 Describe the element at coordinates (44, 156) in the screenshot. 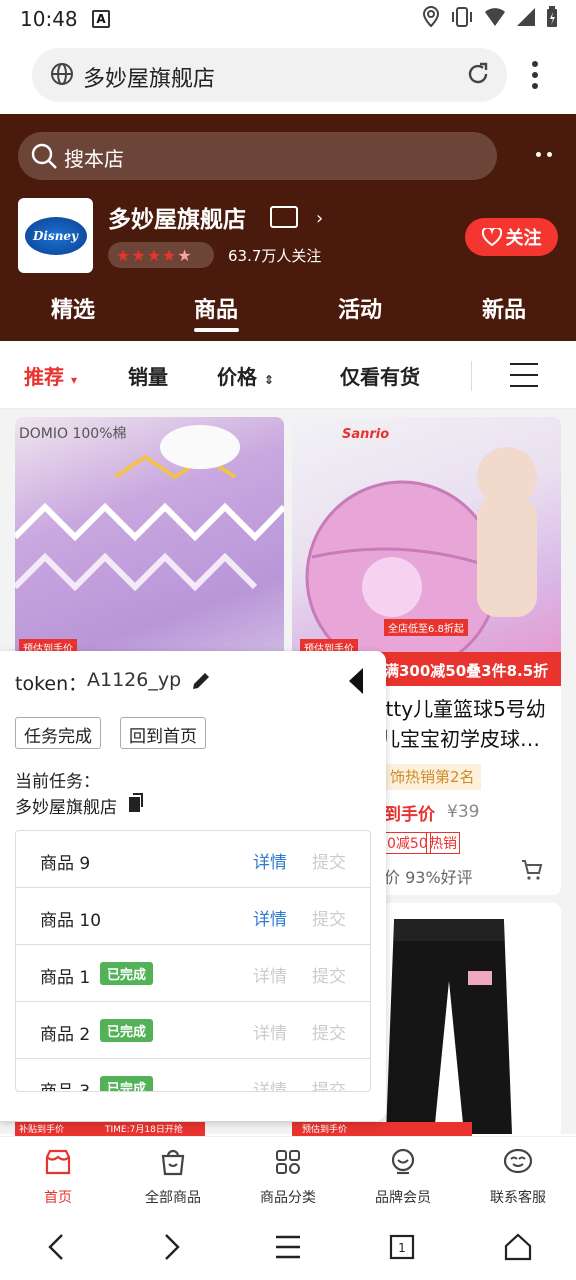

I see `search-icon` at that location.